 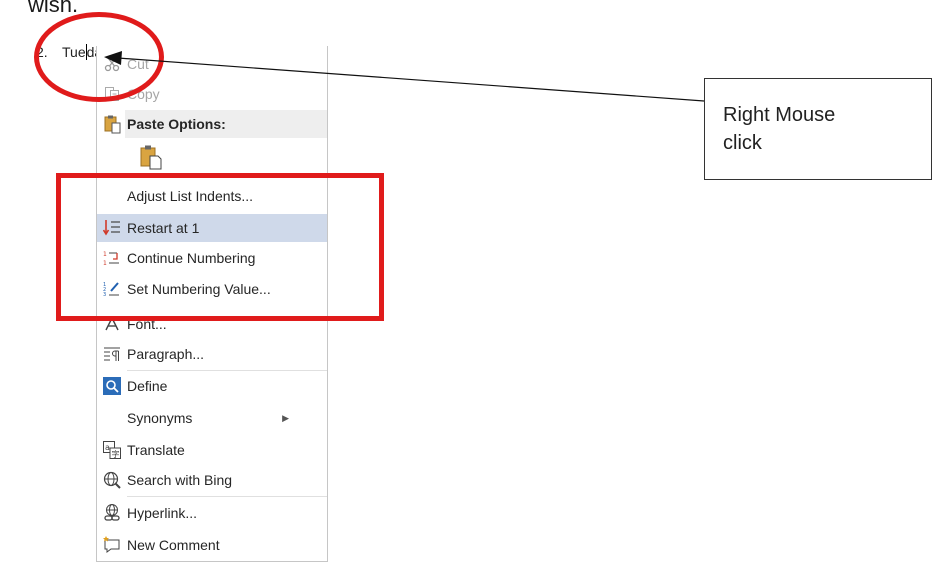 What do you see at coordinates (779, 115) in the screenshot?
I see `callout-line-1: Right Mouse` at bounding box center [779, 115].